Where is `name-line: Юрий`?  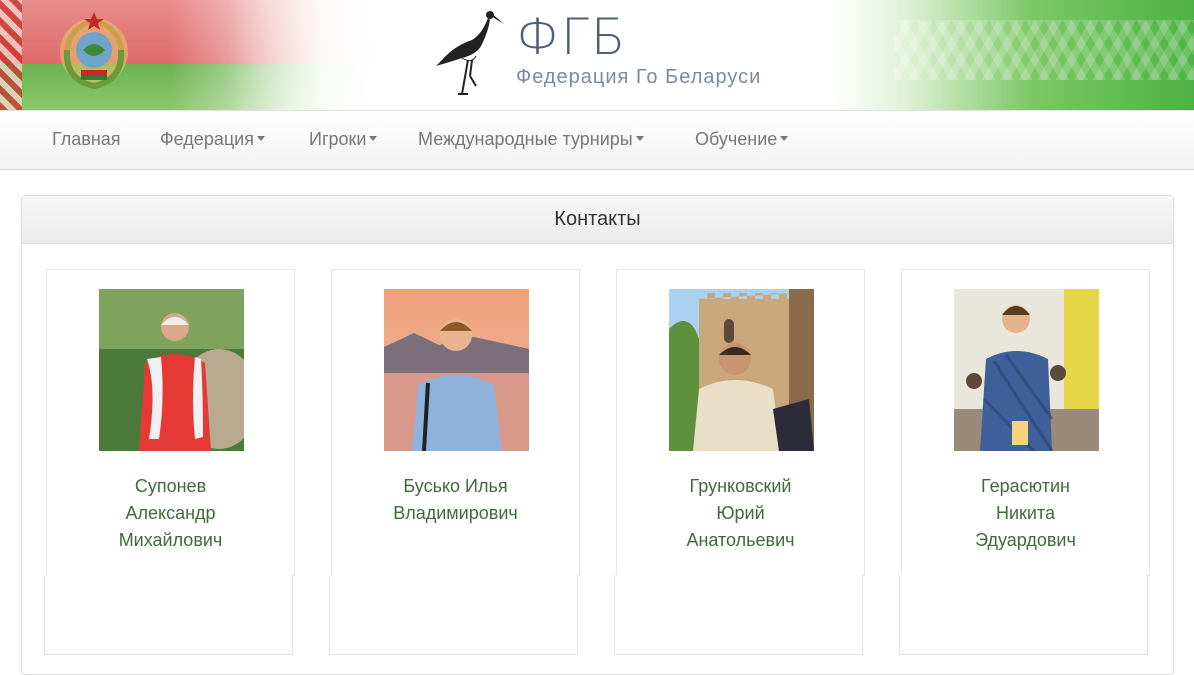
name-line: Юрий is located at coordinates (740, 513).